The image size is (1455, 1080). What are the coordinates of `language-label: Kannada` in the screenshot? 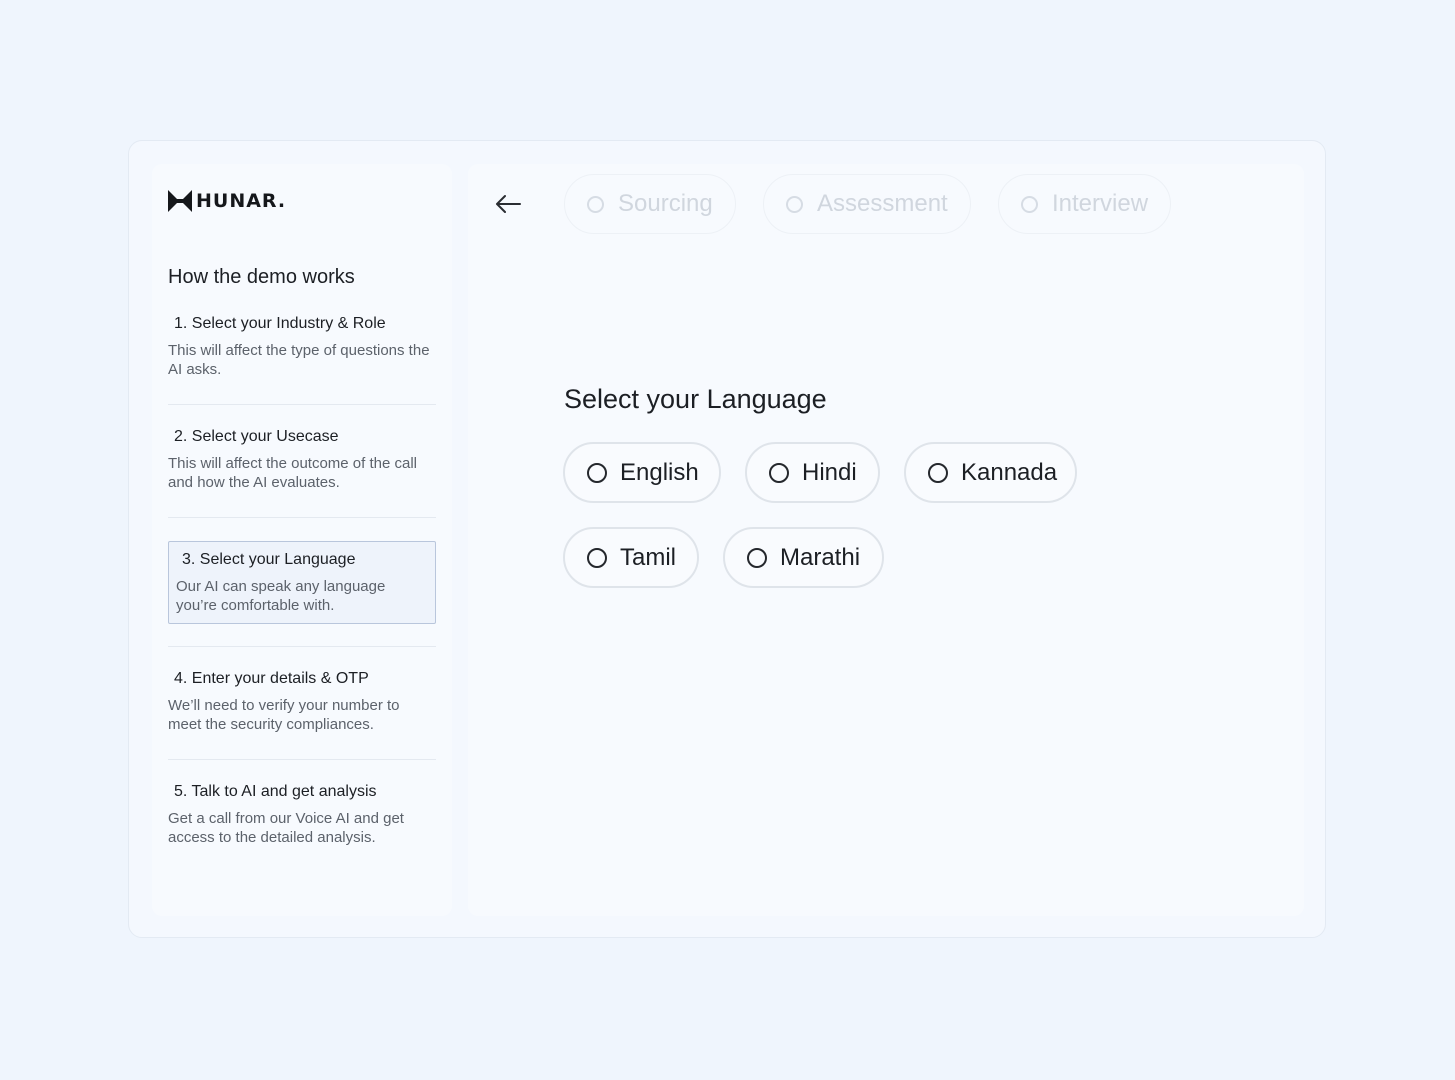 It's located at (1009, 472).